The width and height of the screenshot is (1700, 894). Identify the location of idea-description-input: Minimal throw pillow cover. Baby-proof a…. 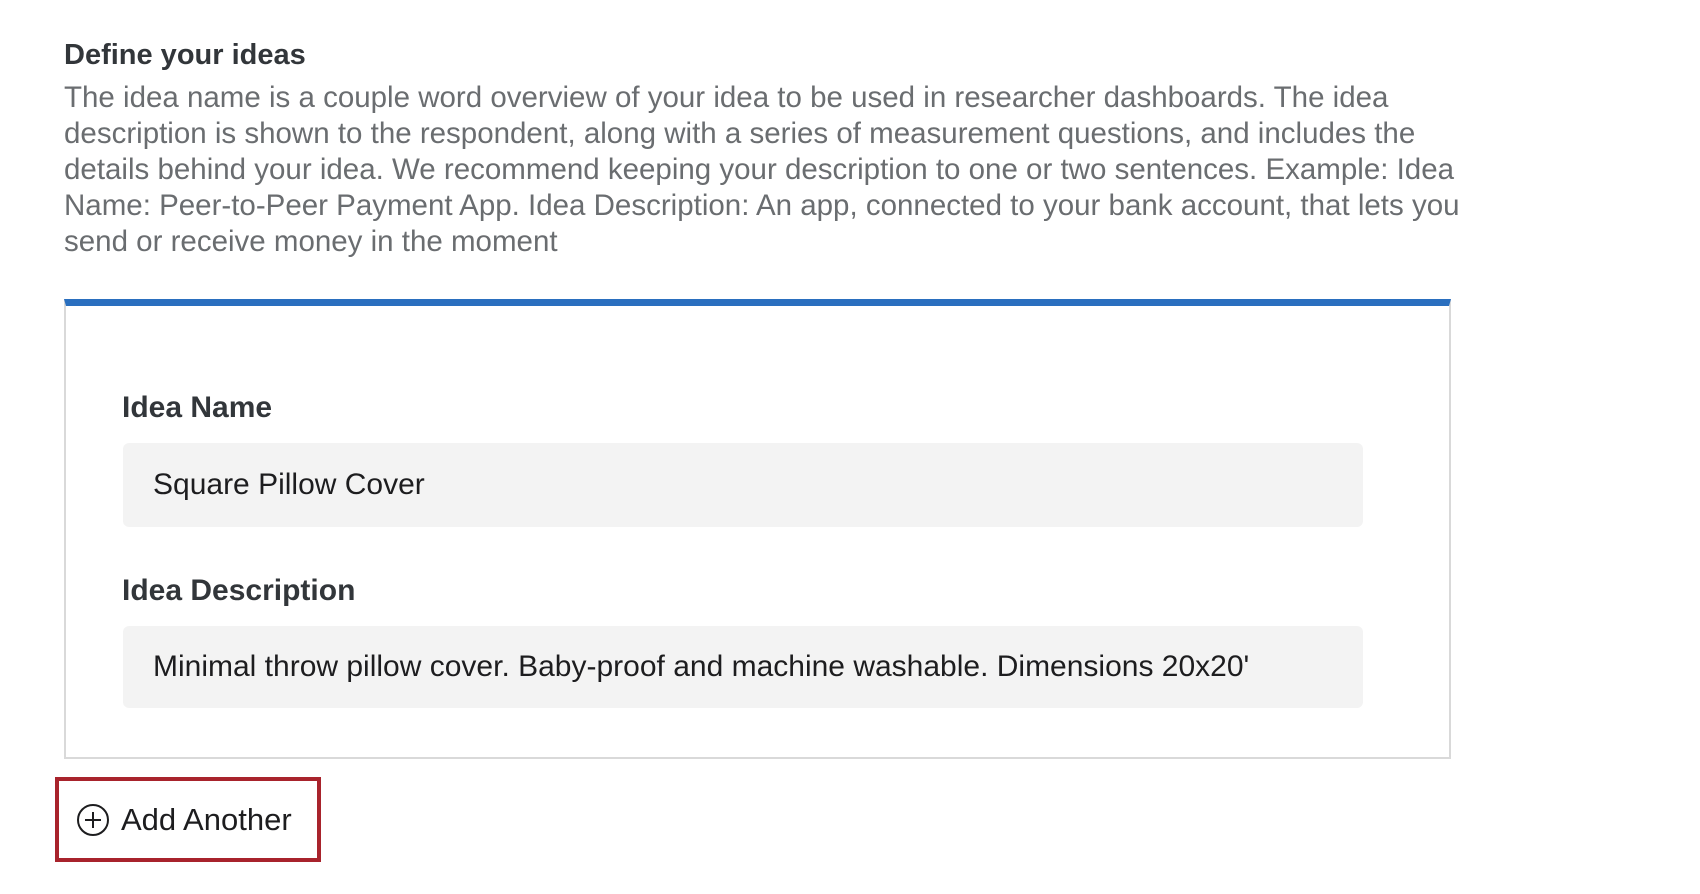
(743, 667).